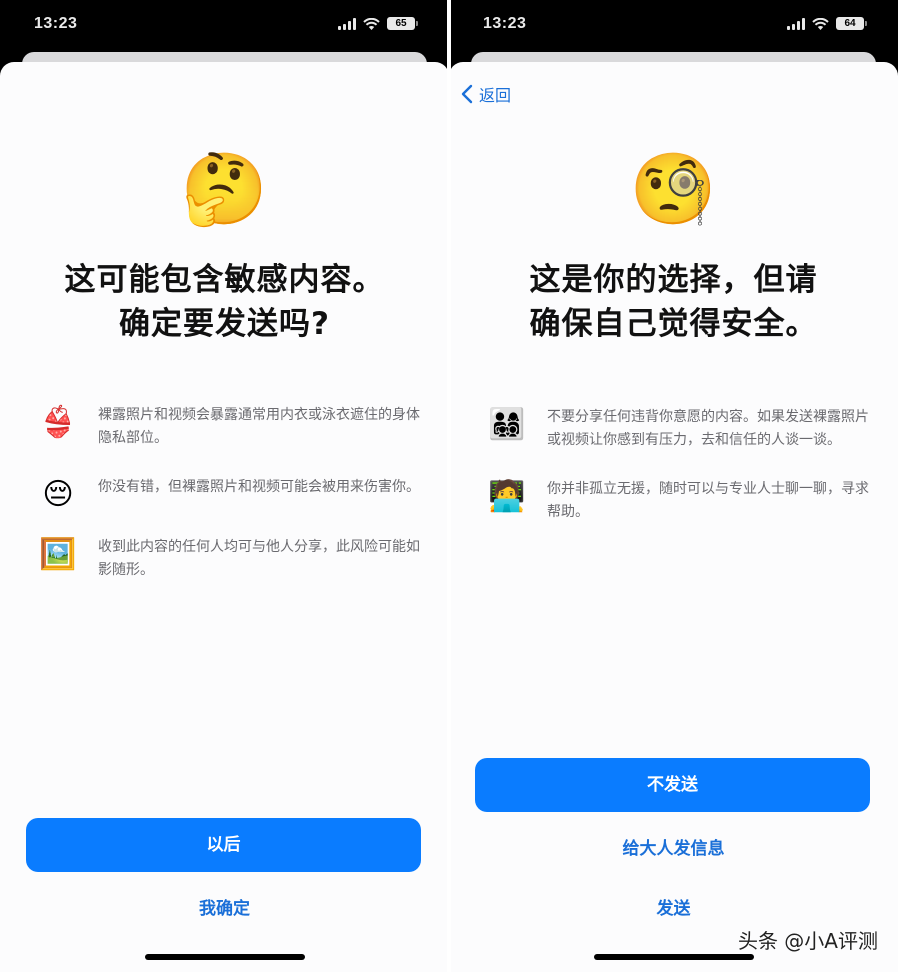 The image size is (898, 972). I want to click on later-button: 以后, so click(223, 845).